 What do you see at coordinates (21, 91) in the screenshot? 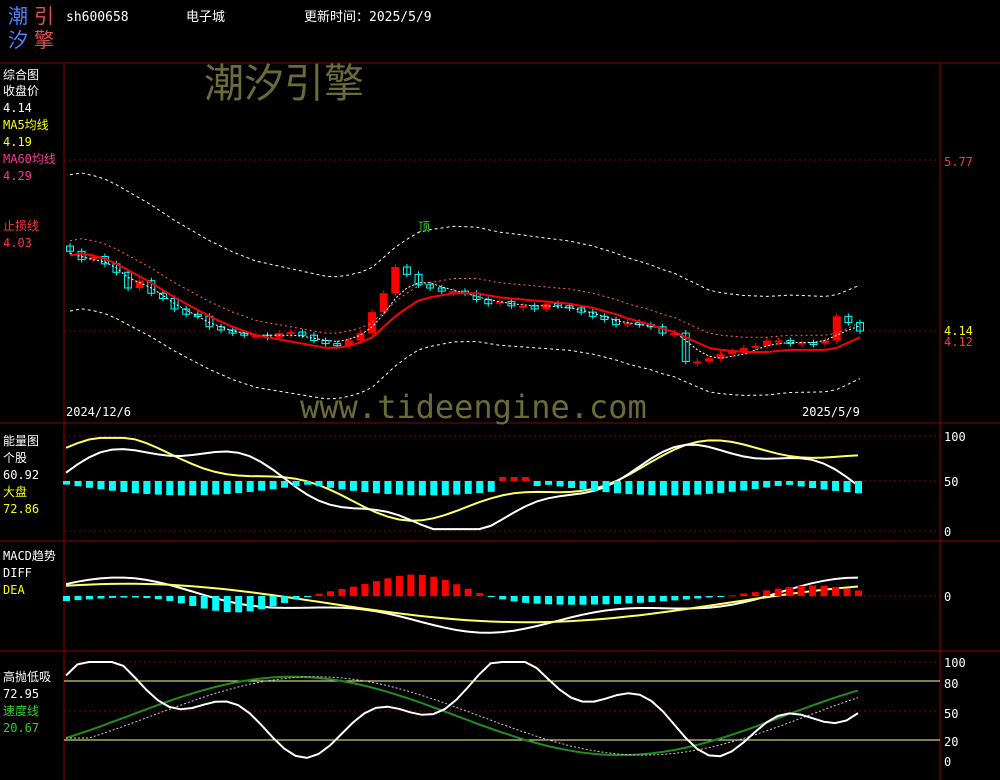
I see `close-label: 收盘价` at bounding box center [21, 91].